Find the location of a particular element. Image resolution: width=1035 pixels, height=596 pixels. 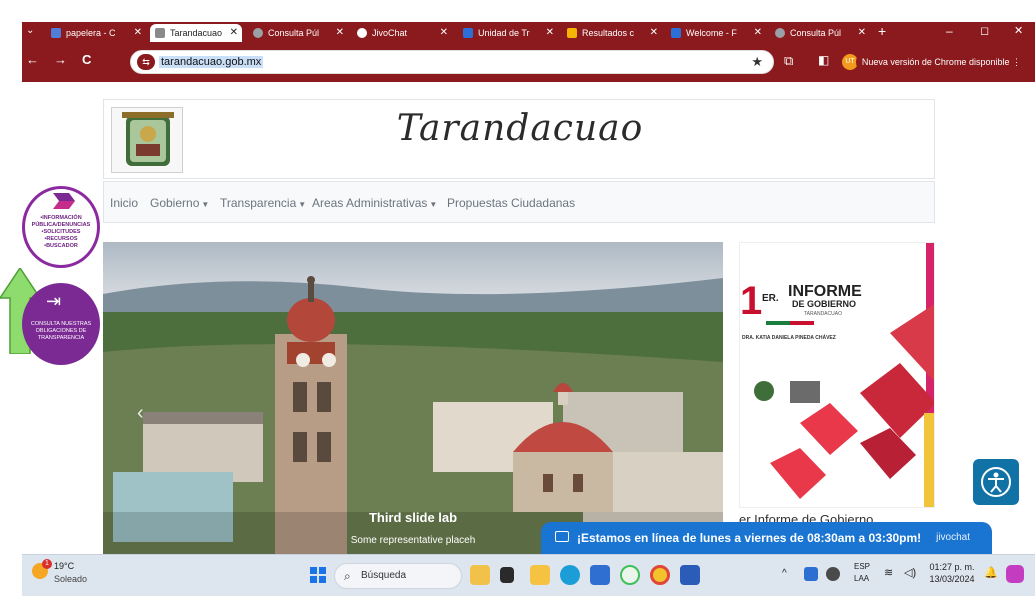

accessibility-button is located at coordinates (996, 482).